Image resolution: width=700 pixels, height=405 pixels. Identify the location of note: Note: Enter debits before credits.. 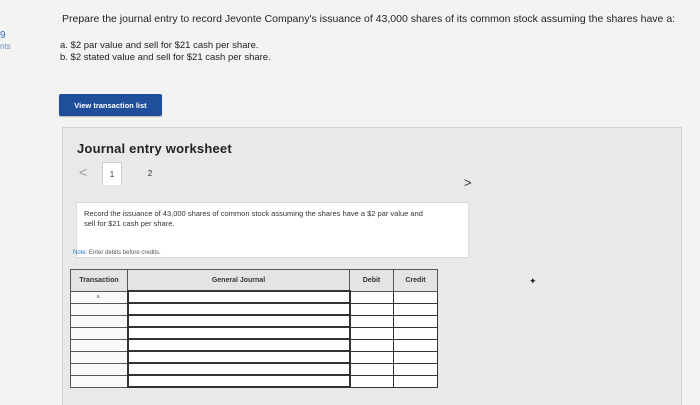
(117, 253).